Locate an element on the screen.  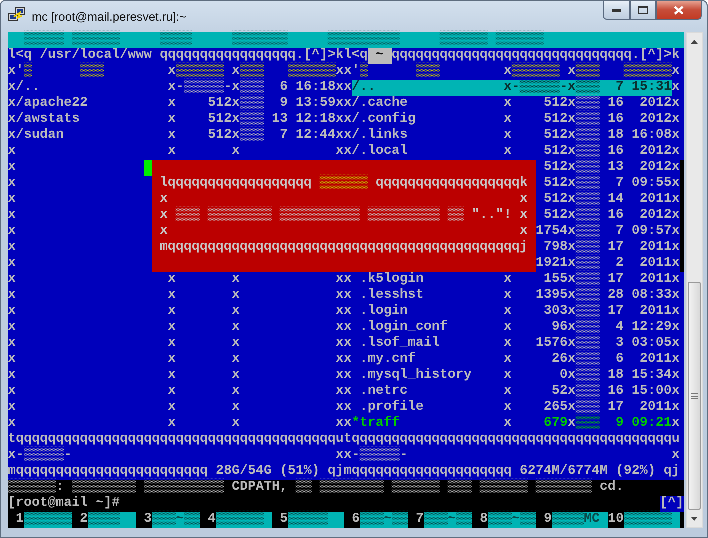
terminal-text: x x x xx is located at coordinates (180, 424).